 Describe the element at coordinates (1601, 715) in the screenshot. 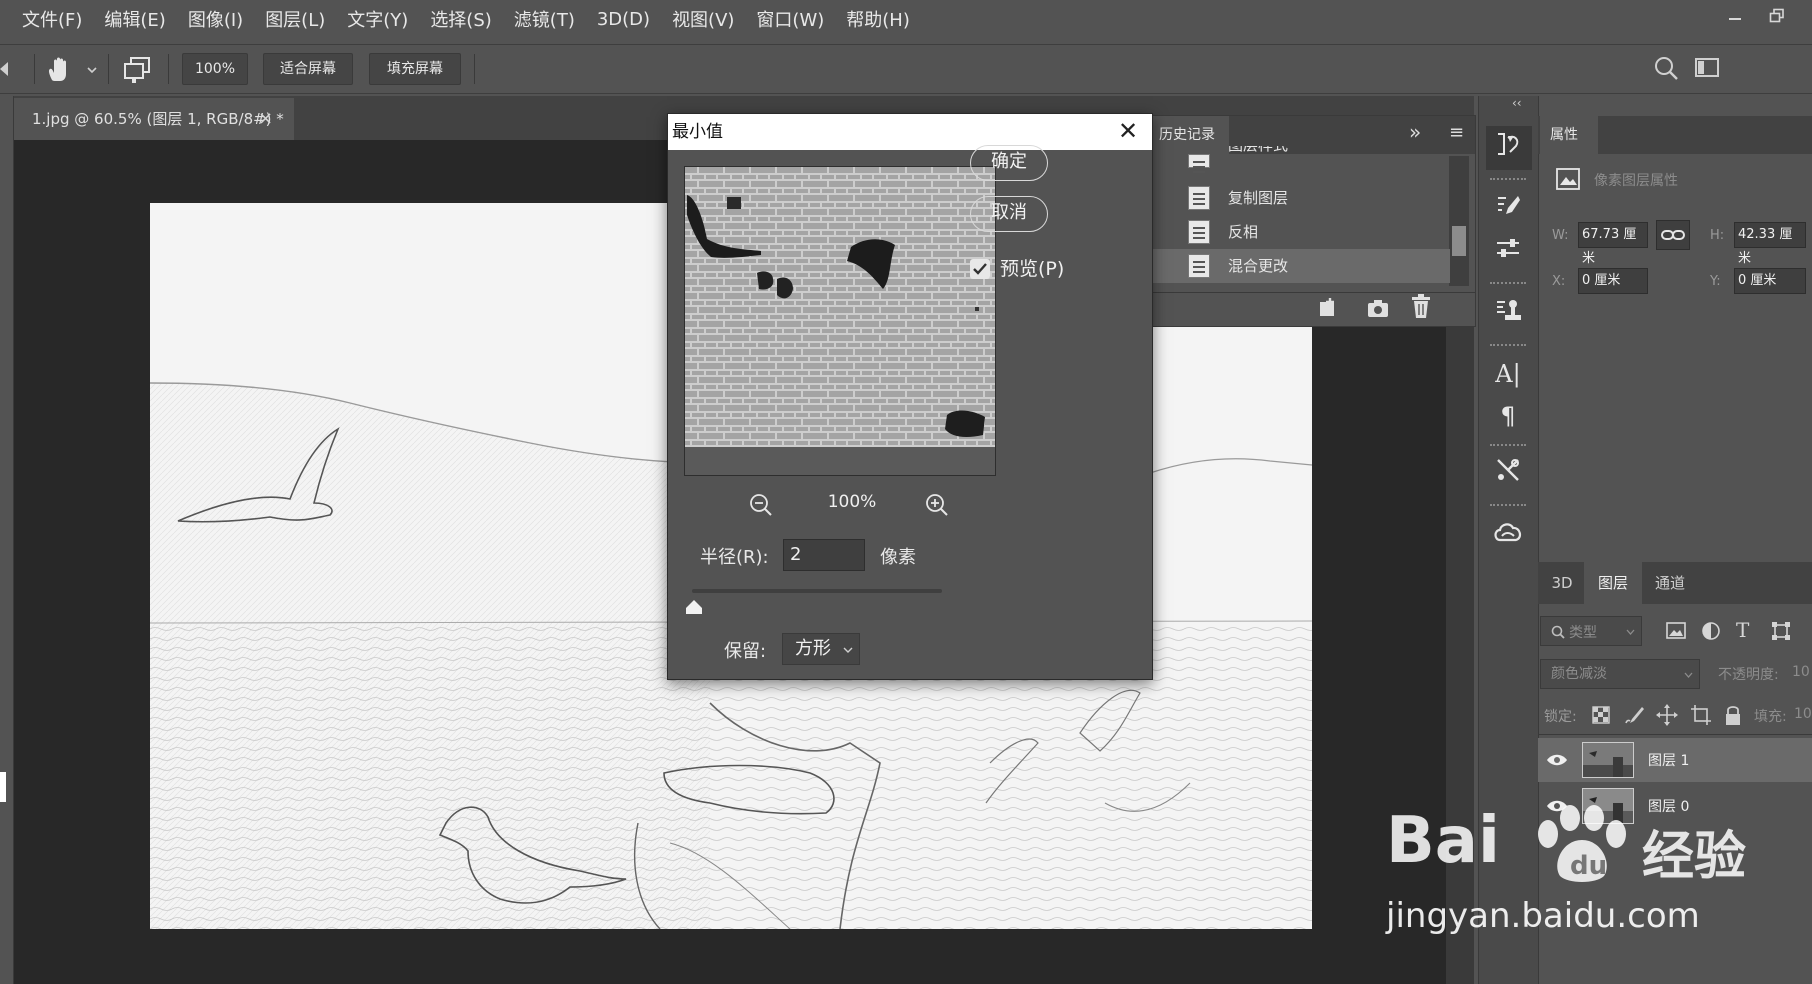

I see `lock-transparent-pixels-icon` at that location.